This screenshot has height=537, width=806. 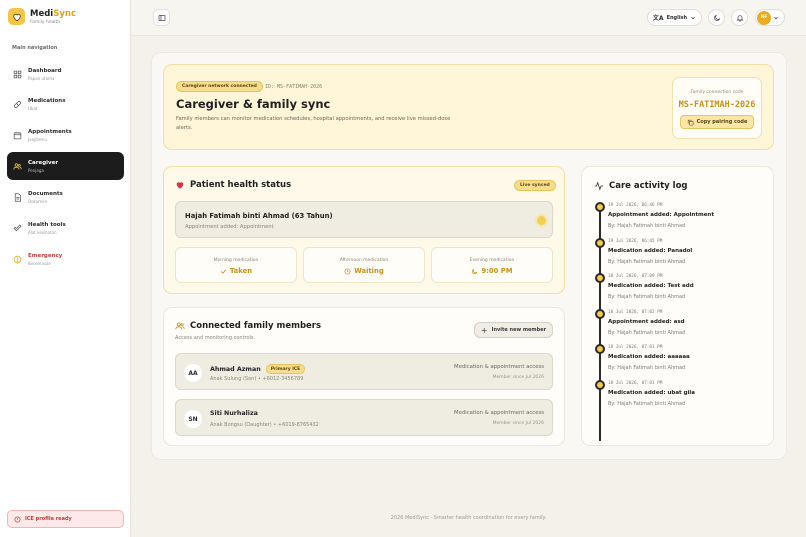 I want to click on primary-ice-badge: Primary ICE, so click(x=285, y=369).